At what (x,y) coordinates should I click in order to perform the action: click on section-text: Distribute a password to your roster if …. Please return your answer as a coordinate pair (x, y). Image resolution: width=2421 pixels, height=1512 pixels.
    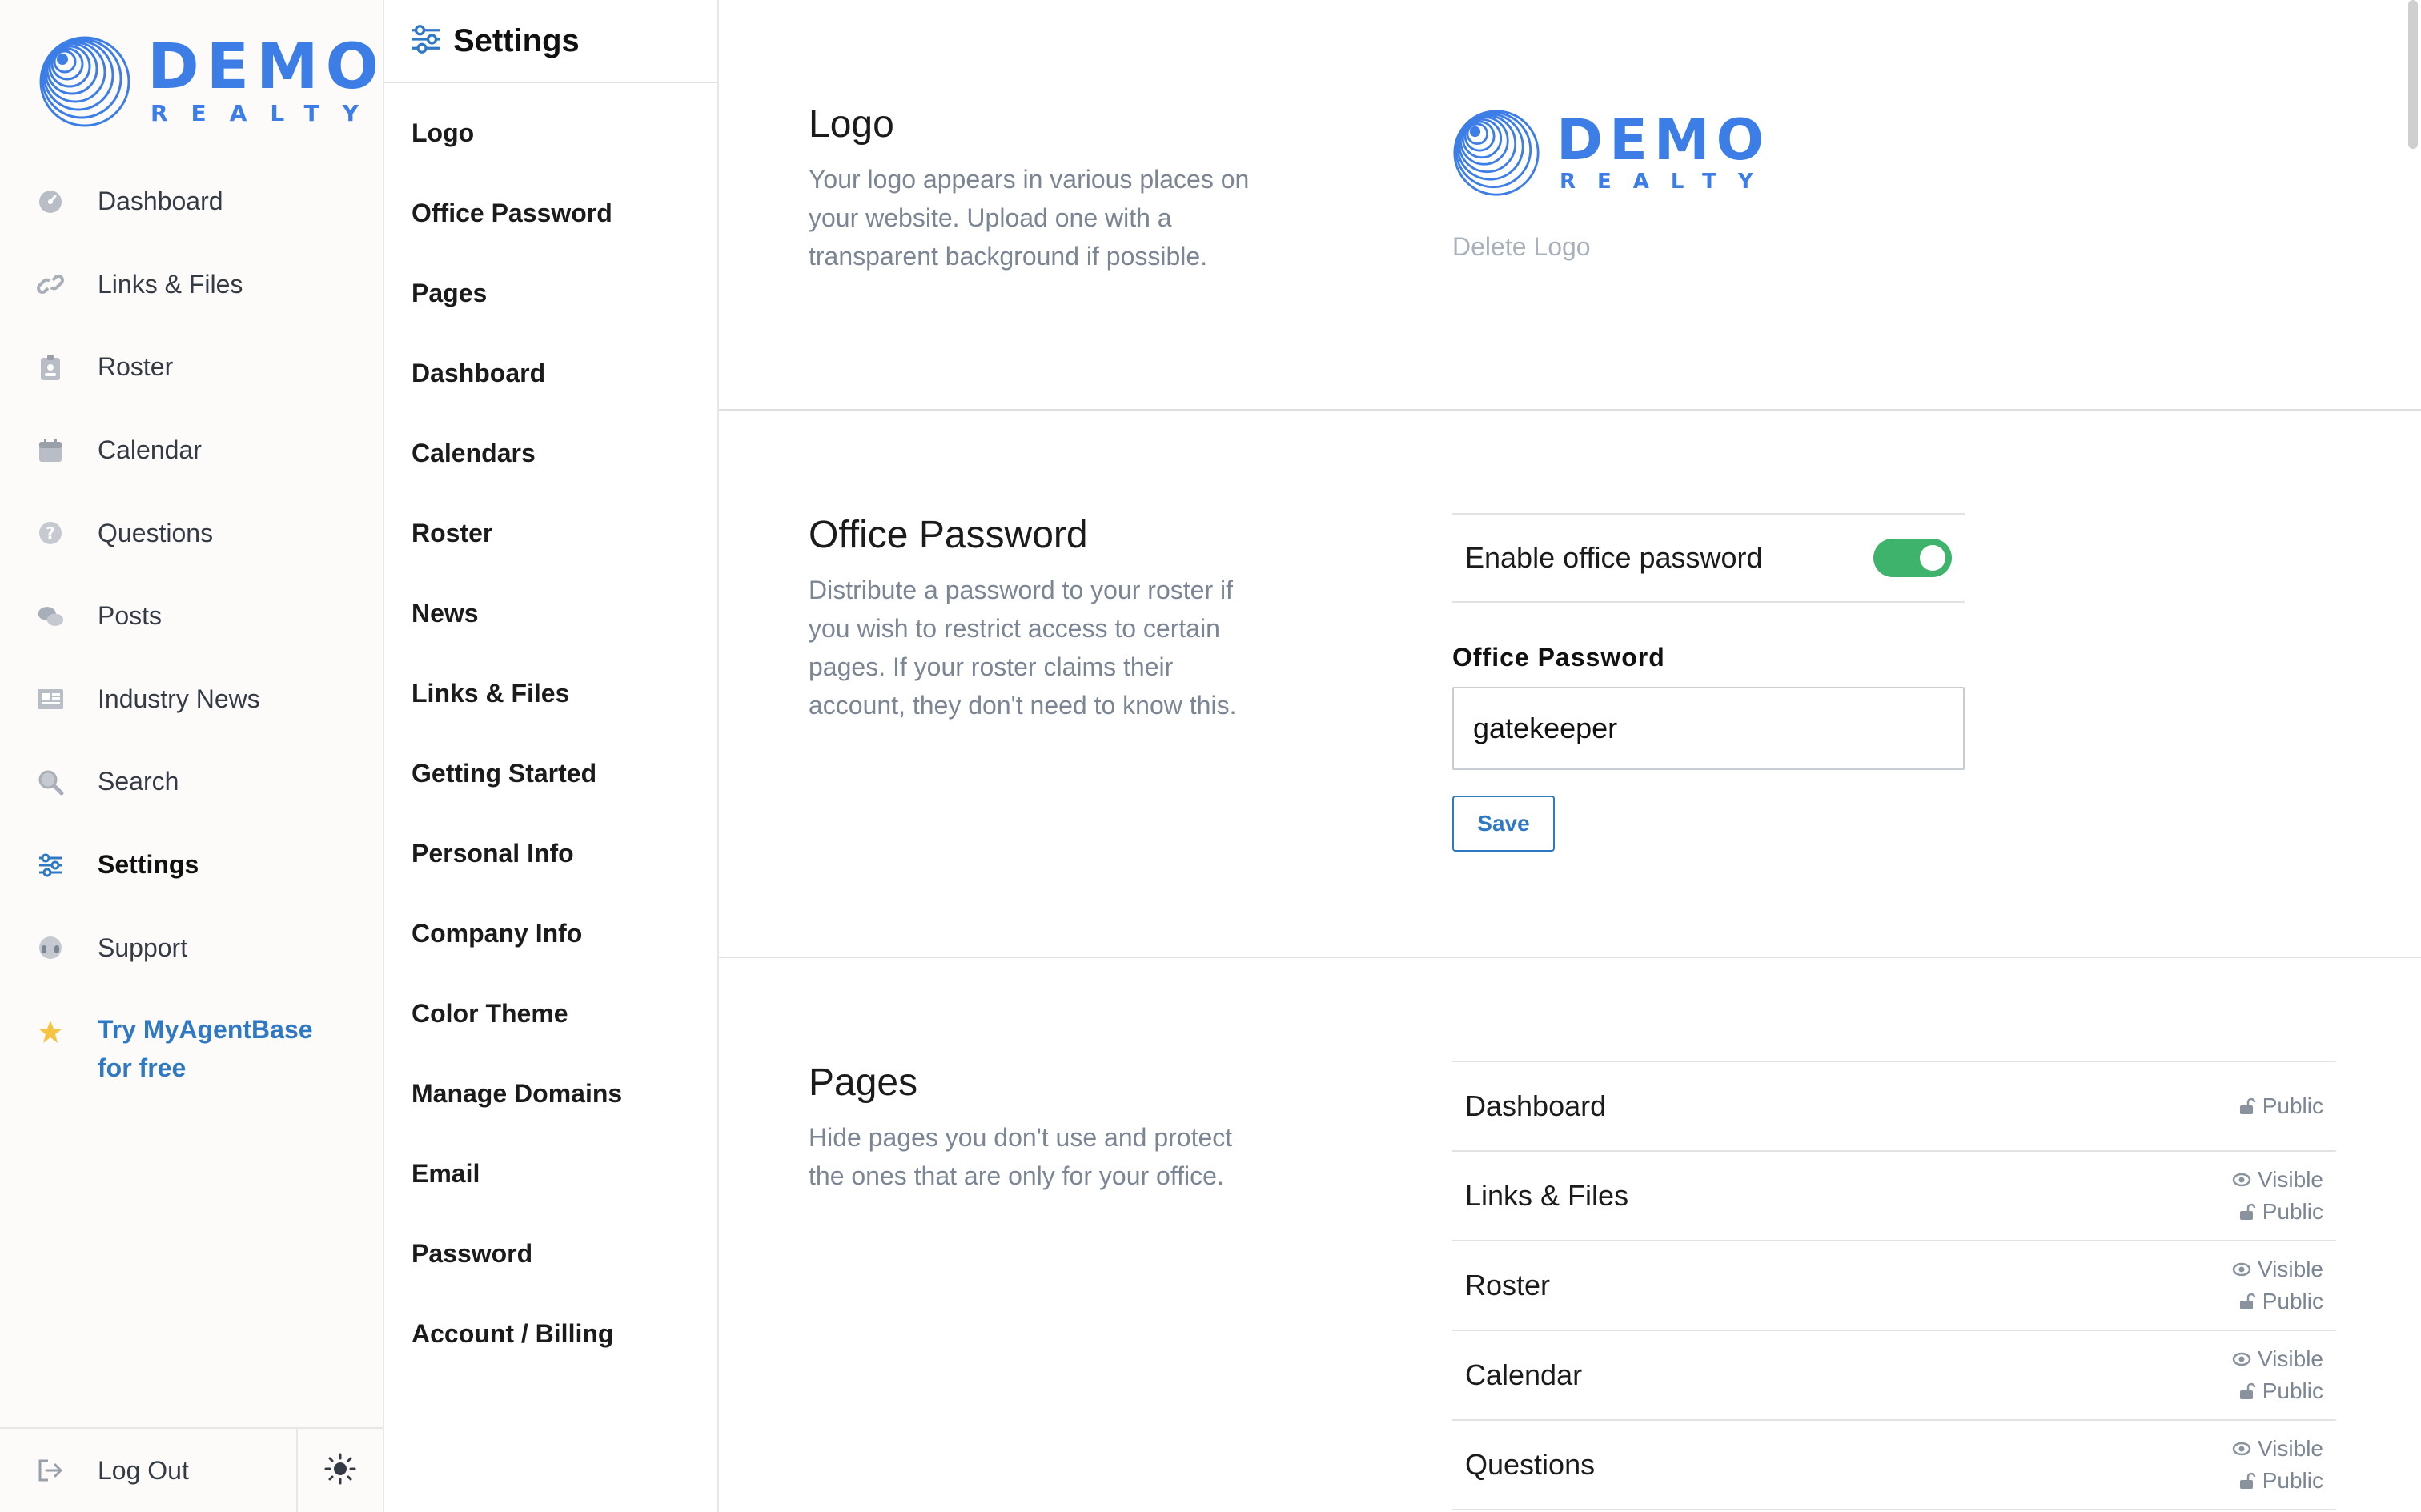
    Looking at the image, I should click on (1023, 648).